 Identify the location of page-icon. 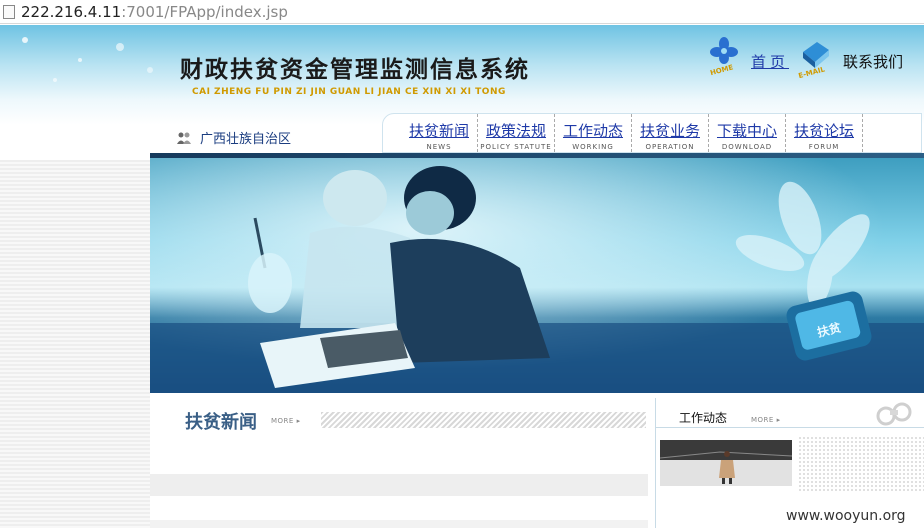
(9, 11).